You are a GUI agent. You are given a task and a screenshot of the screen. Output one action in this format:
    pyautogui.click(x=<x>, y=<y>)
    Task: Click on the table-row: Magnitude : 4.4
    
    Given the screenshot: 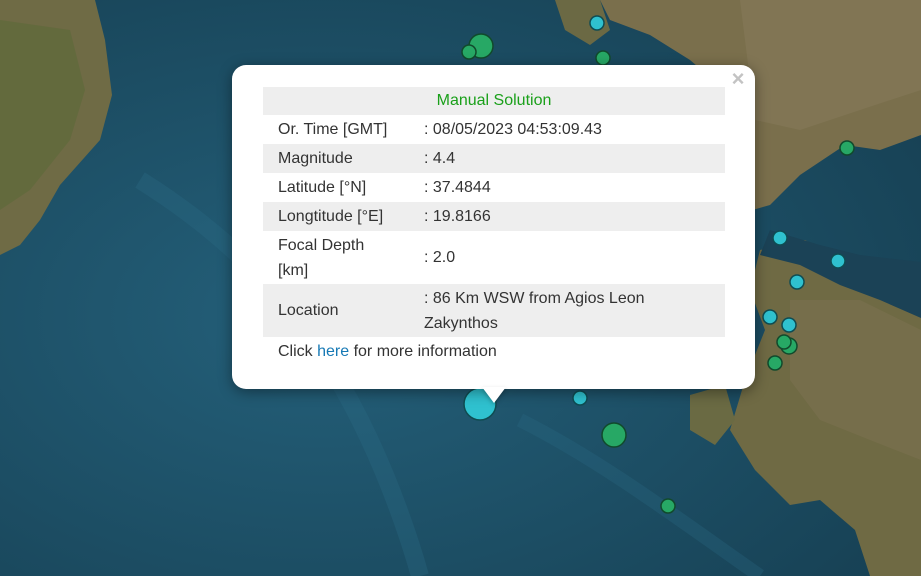 What is the action you would take?
    pyautogui.click(x=494, y=158)
    